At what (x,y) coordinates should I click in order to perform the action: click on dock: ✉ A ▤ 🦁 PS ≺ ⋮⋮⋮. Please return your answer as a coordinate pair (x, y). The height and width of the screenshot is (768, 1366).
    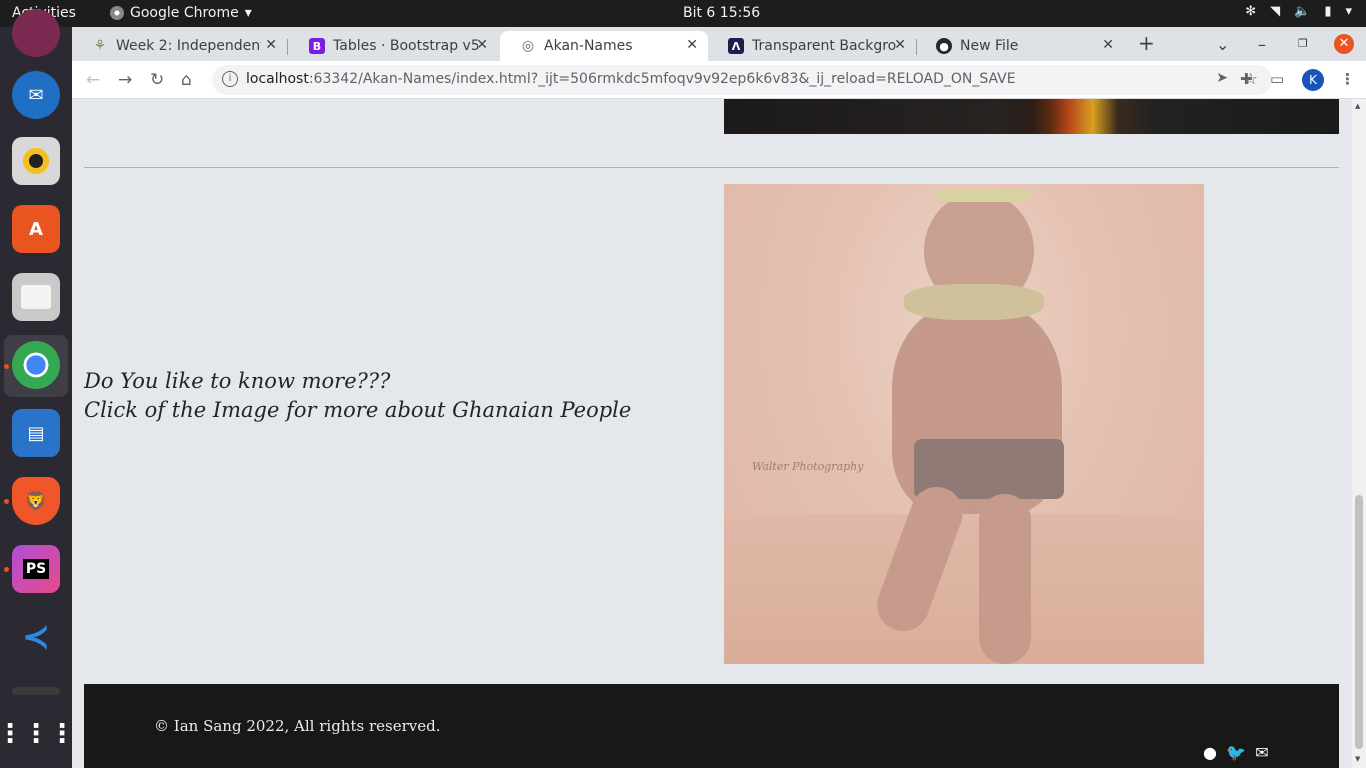
    Looking at the image, I should click on (37, 388).